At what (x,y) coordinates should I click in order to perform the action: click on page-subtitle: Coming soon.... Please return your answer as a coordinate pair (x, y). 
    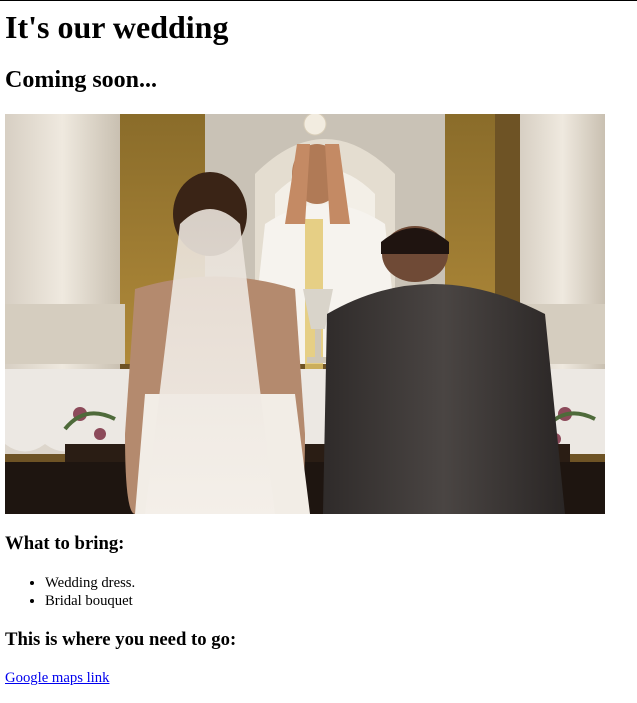
    Looking at the image, I should click on (81, 80).